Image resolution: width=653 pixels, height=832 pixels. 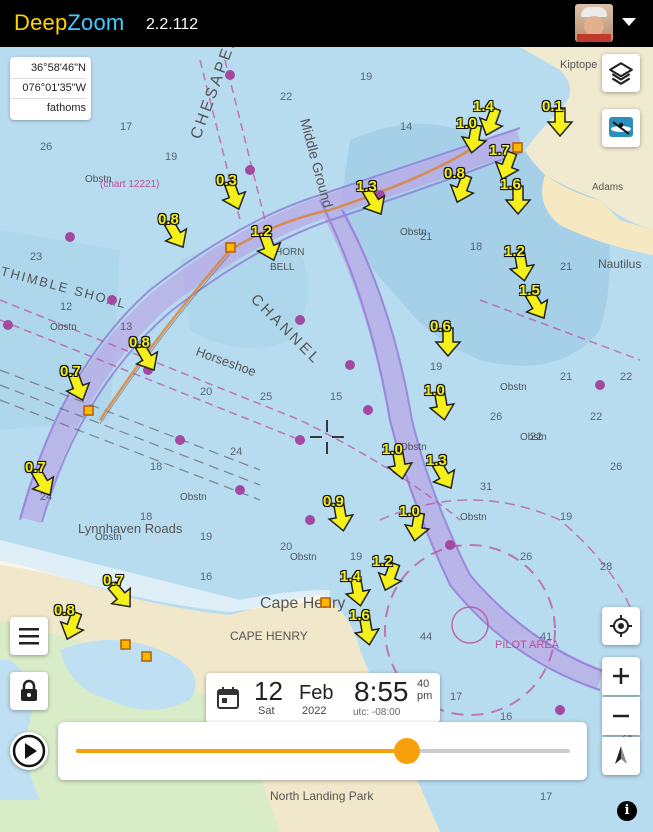 What do you see at coordinates (29, 636) in the screenshot?
I see `menu-button` at bounding box center [29, 636].